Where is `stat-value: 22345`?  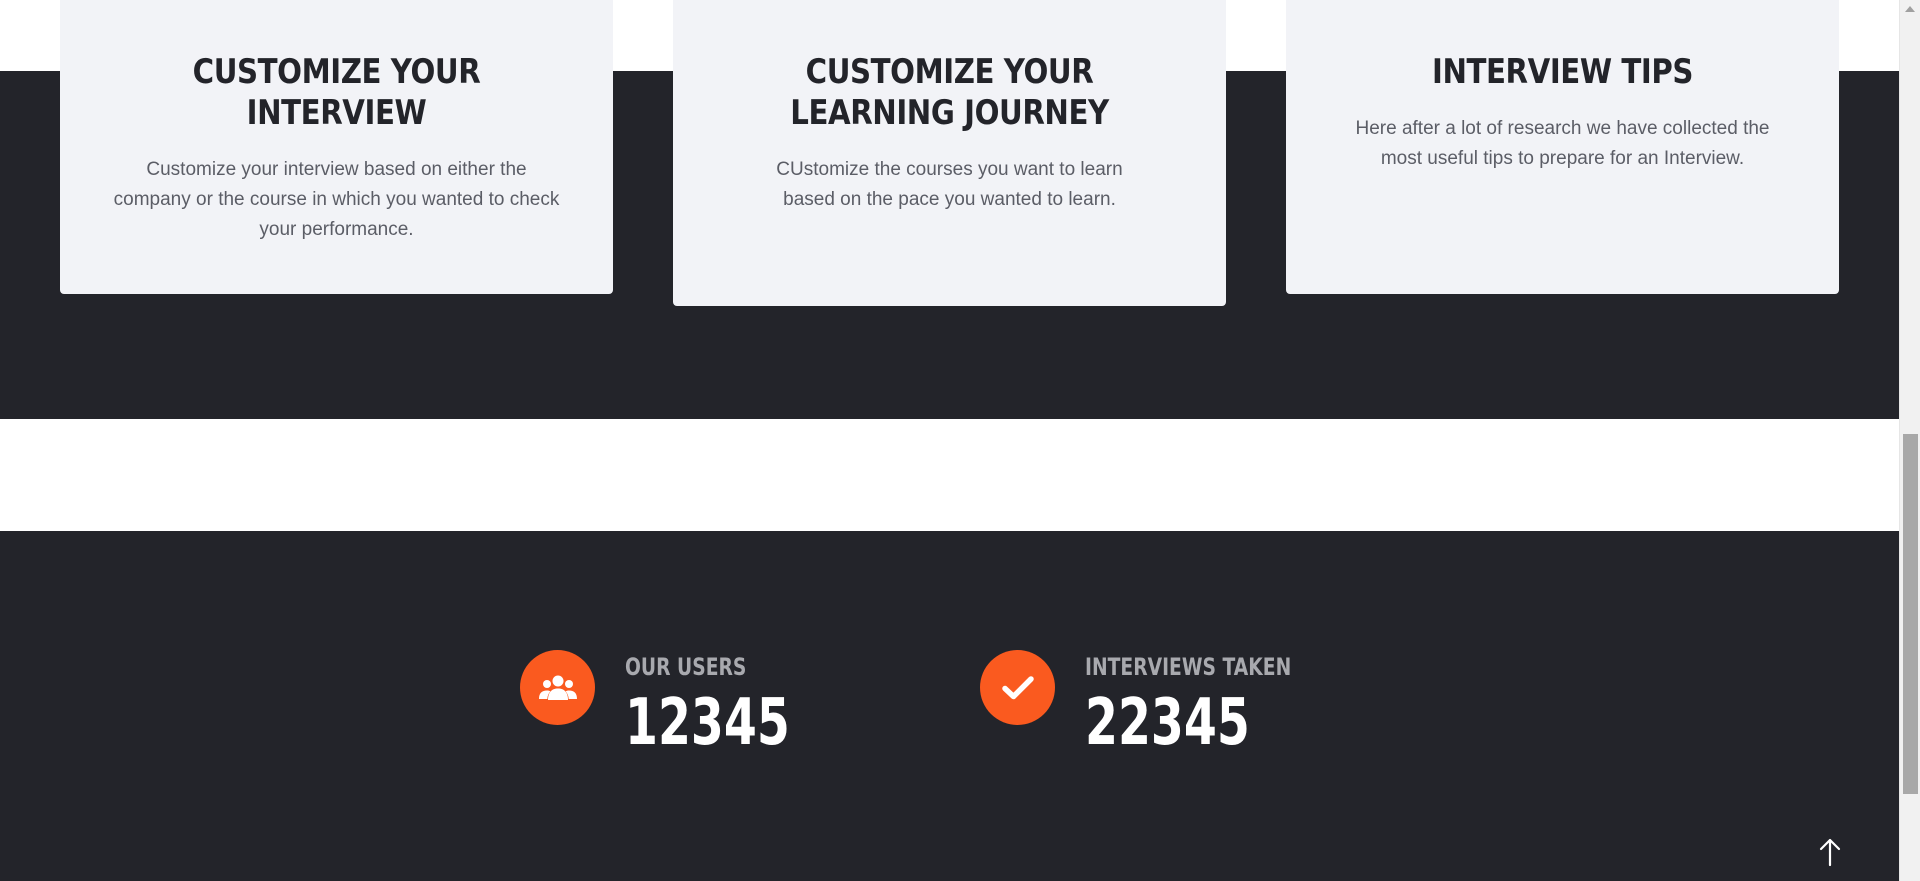
stat-value: 22345 is located at coordinates (1167, 723).